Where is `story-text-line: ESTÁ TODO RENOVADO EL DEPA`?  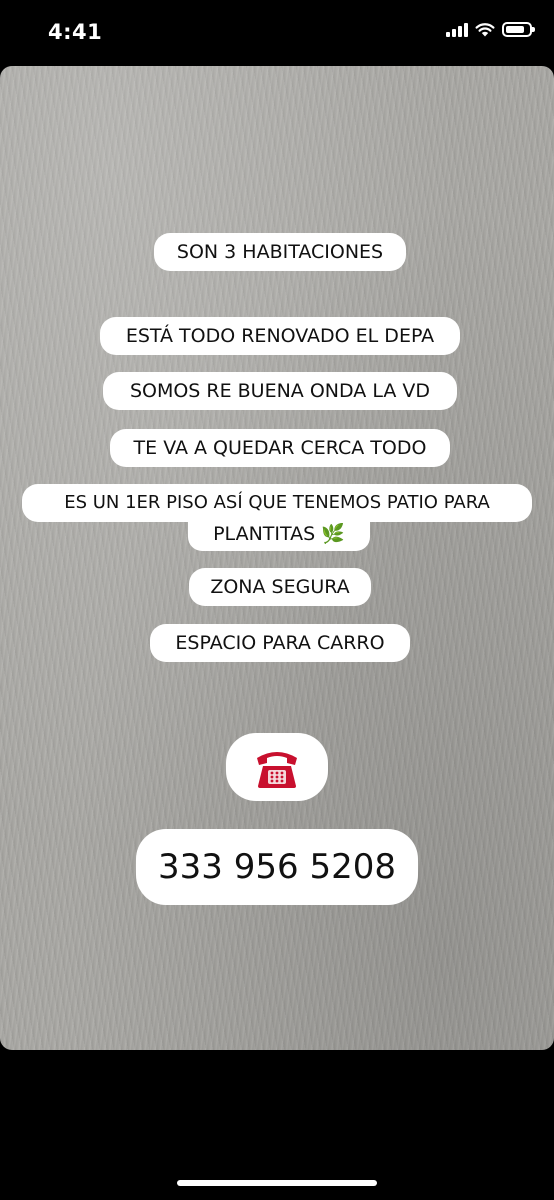
story-text-line: ESTÁ TODO RENOVADO EL DEPA is located at coordinates (280, 336).